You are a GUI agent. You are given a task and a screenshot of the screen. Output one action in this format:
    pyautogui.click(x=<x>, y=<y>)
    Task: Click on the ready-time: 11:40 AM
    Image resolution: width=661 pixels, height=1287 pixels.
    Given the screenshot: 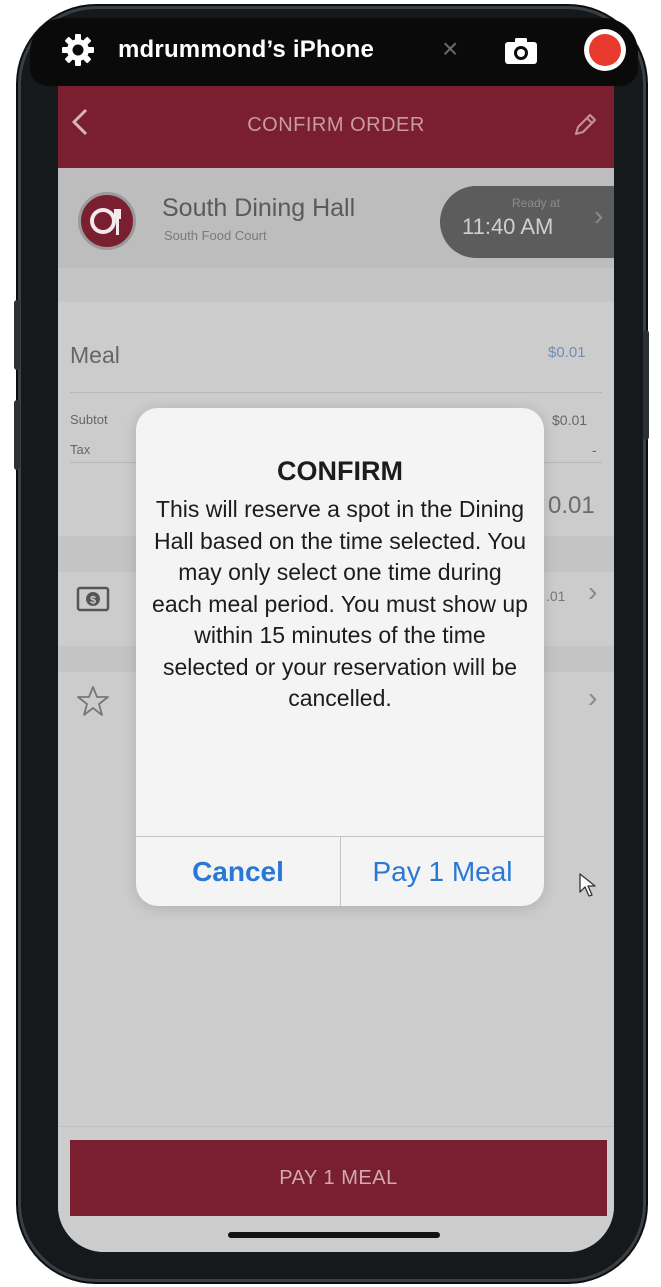 What is the action you would take?
    pyautogui.click(x=508, y=226)
    